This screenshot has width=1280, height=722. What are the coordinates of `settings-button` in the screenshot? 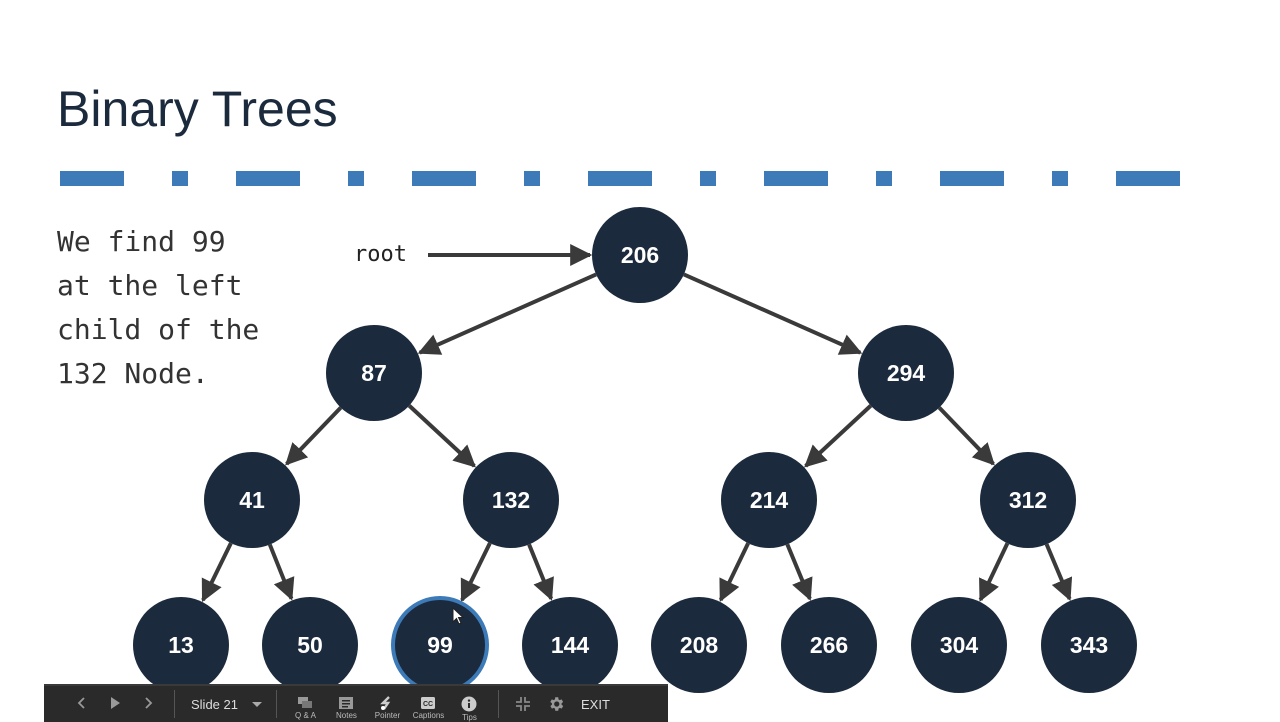 It's located at (556, 704).